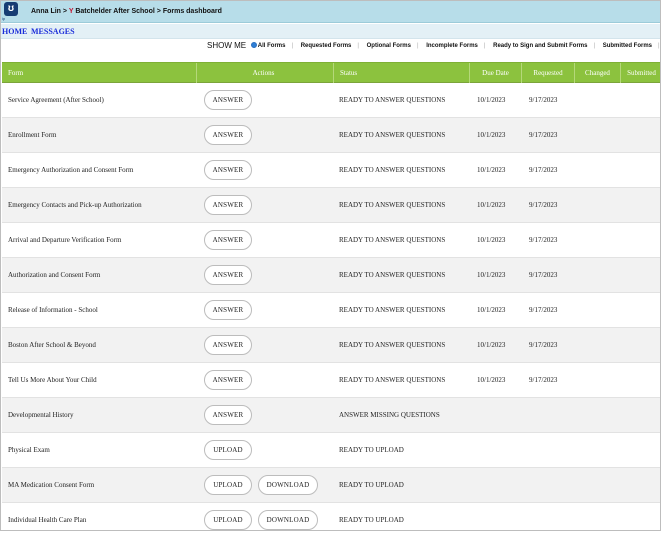  Describe the element at coordinates (70, 170) in the screenshot. I see `form-name: Emergency Authorization and Consent Form` at that location.